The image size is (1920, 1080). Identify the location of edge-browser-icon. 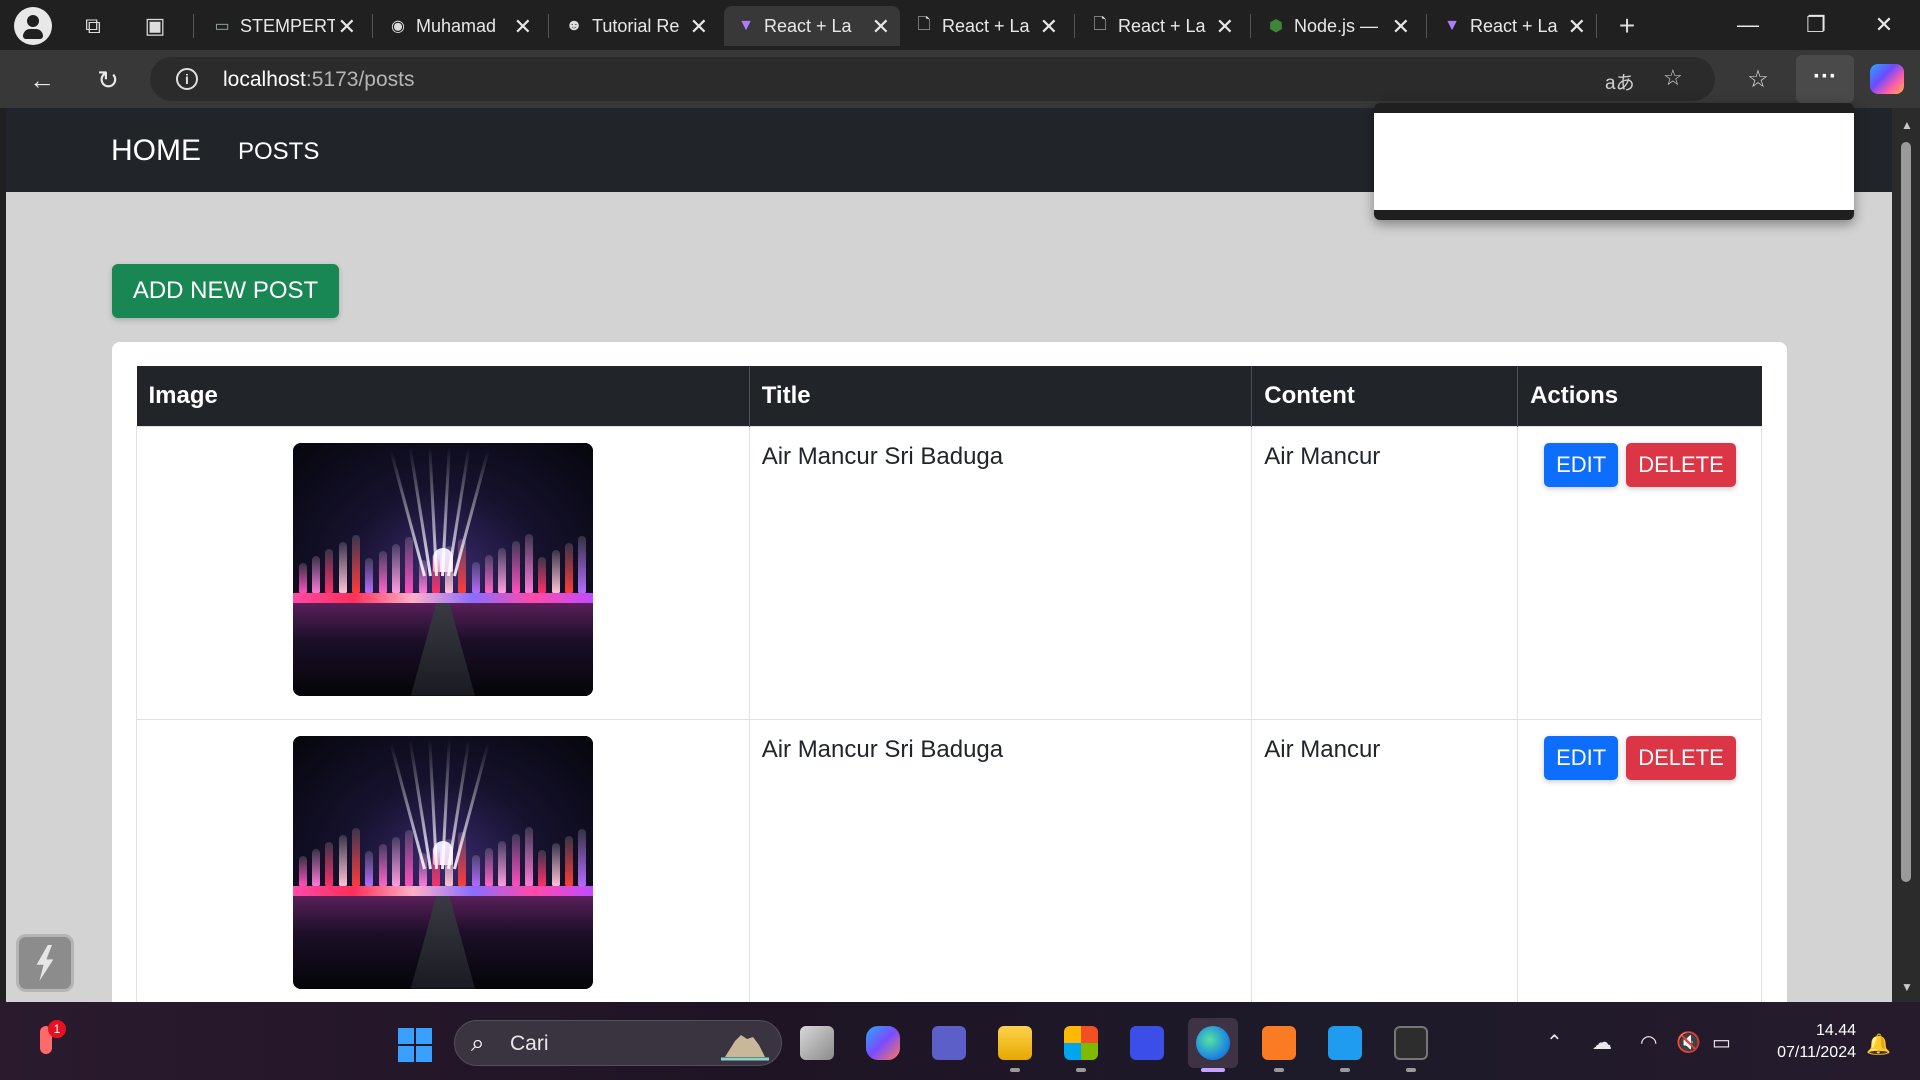
(1213, 1045).